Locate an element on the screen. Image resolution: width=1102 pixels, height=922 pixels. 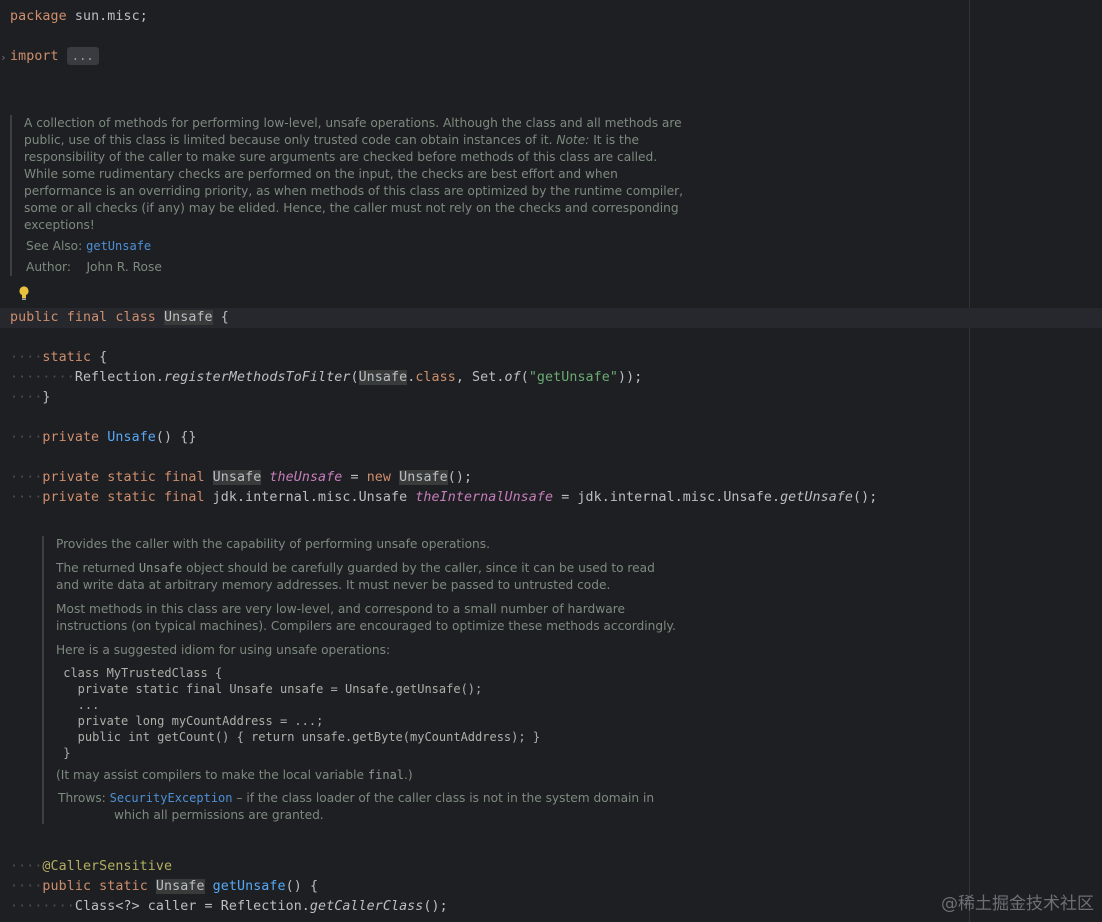
watermark: @稀土掘金技术社区 is located at coordinates (1017, 904).